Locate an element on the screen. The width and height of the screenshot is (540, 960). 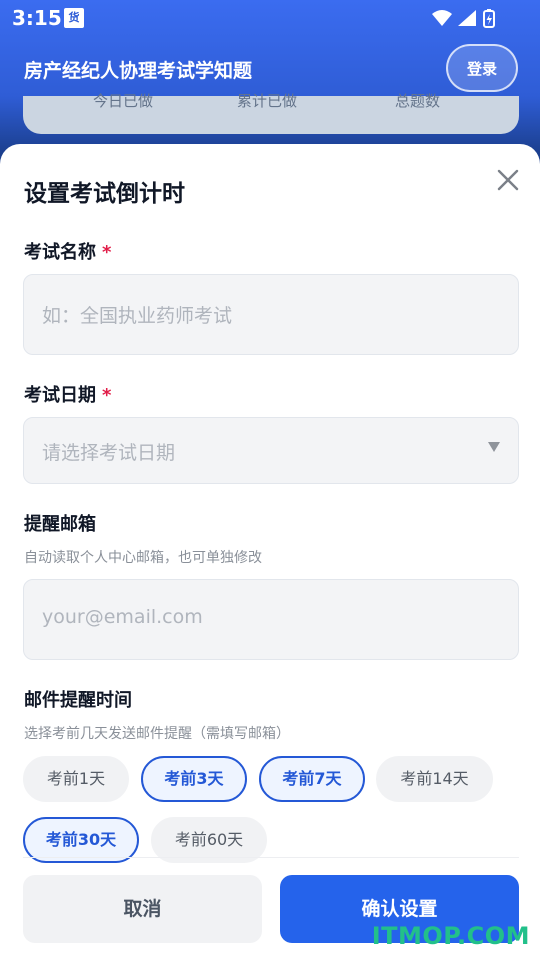
exam-date-label-text: 考试日期 is located at coordinates (60, 395).